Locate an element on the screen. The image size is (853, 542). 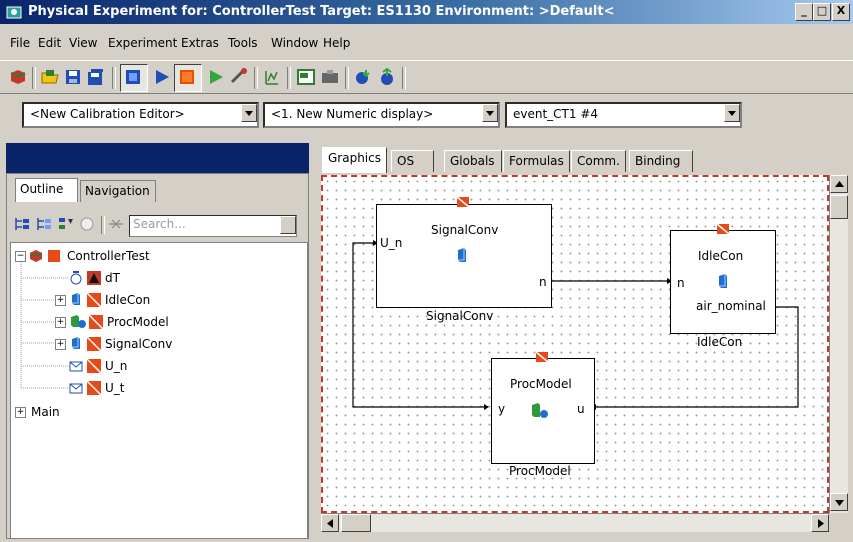
tab-binding: Binding is located at coordinates (661, 161).